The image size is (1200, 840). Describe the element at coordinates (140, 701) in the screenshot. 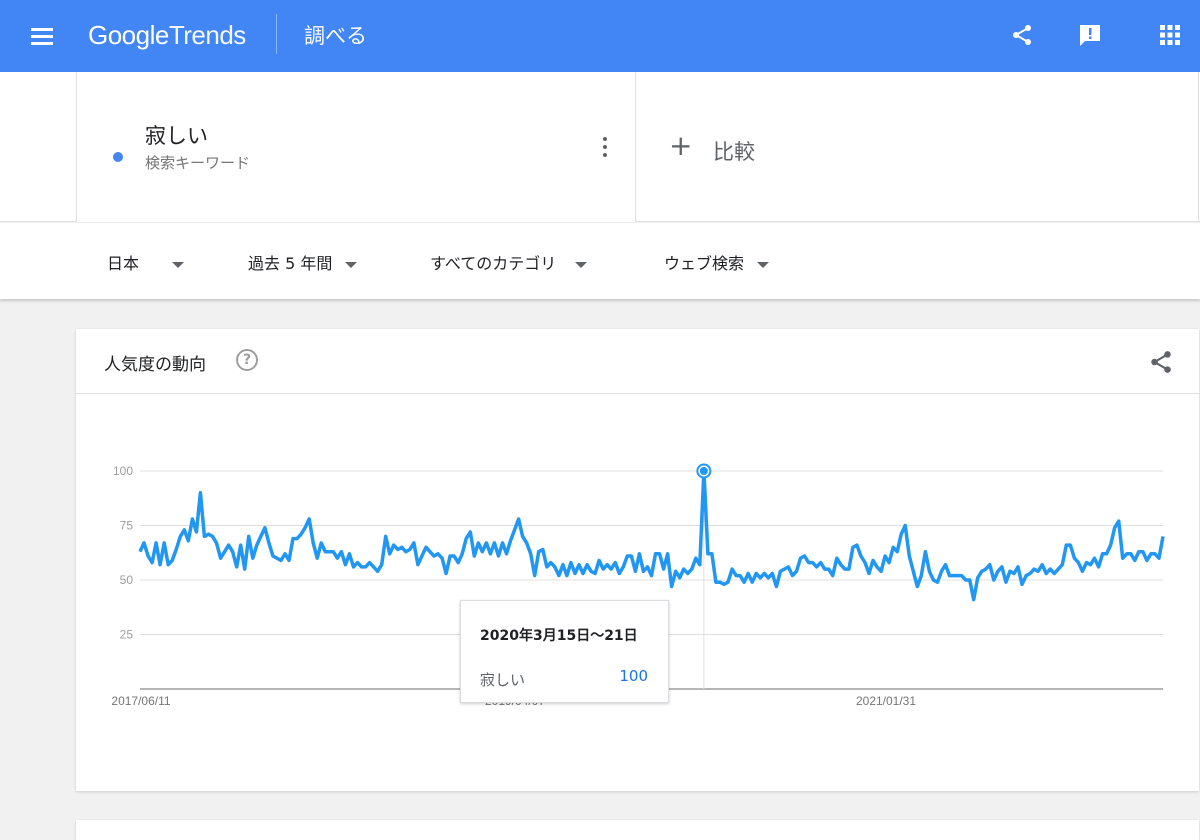

I see `x-tick-label: 2017/06/11` at that location.